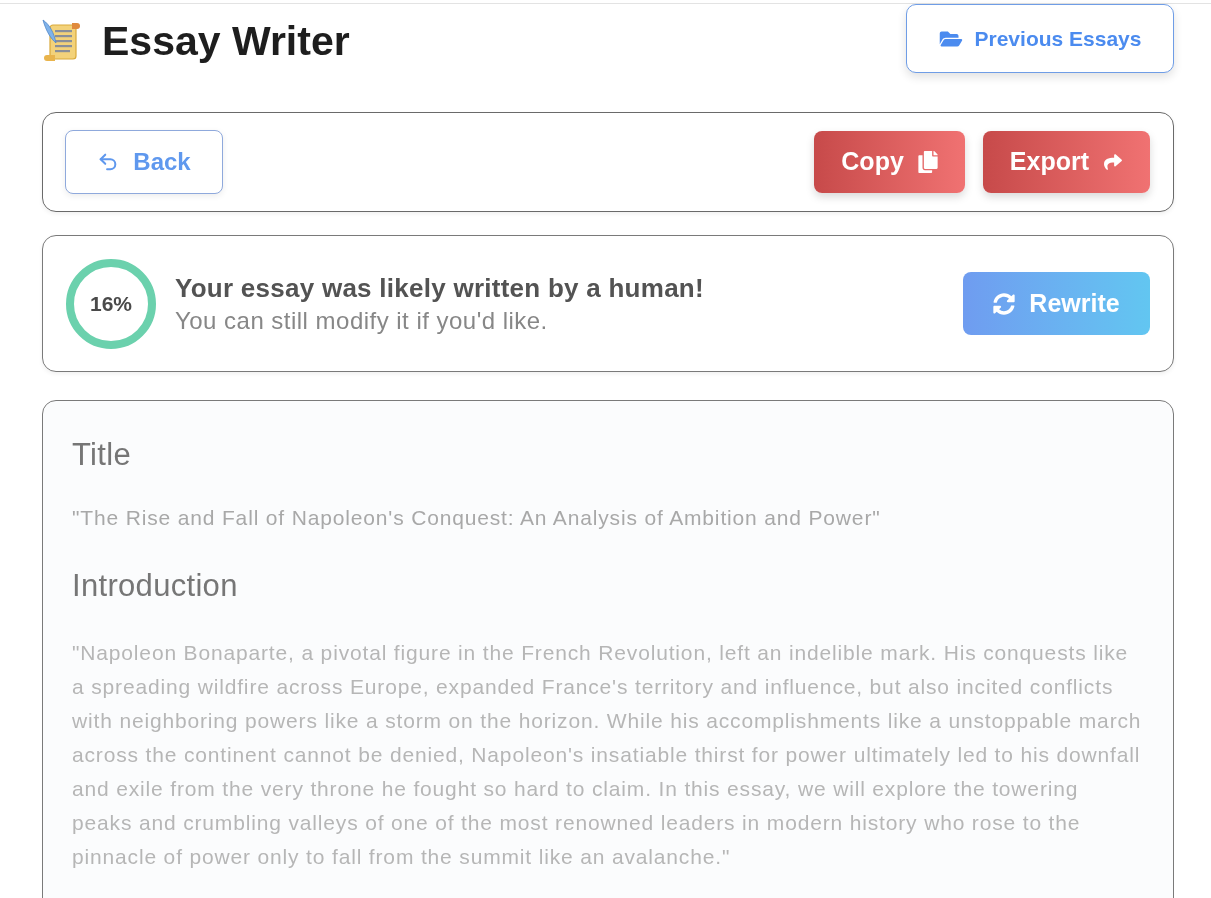 This screenshot has width=1211, height=898. Describe the element at coordinates (1056, 303) in the screenshot. I see `rewrite-button: Rewrite` at that location.